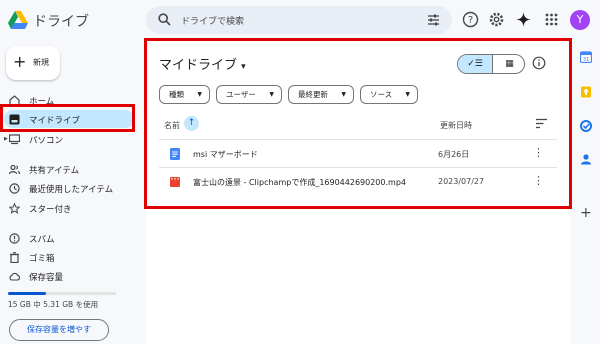 This screenshot has width=600, height=344. I want to click on get-more-storage-button: 保存容量を増やす, so click(59, 330).